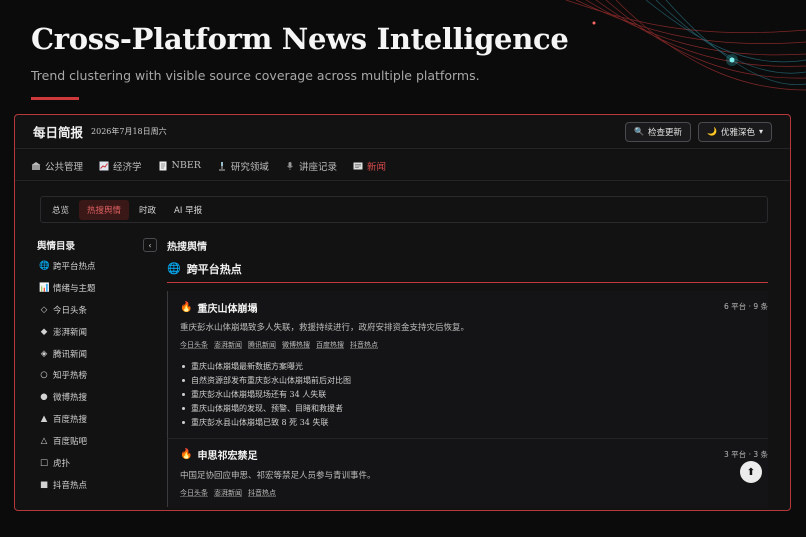  What do you see at coordinates (44, 484) in the screenshot?
I see `square-icon: ■` at bounding box center [44, 484].